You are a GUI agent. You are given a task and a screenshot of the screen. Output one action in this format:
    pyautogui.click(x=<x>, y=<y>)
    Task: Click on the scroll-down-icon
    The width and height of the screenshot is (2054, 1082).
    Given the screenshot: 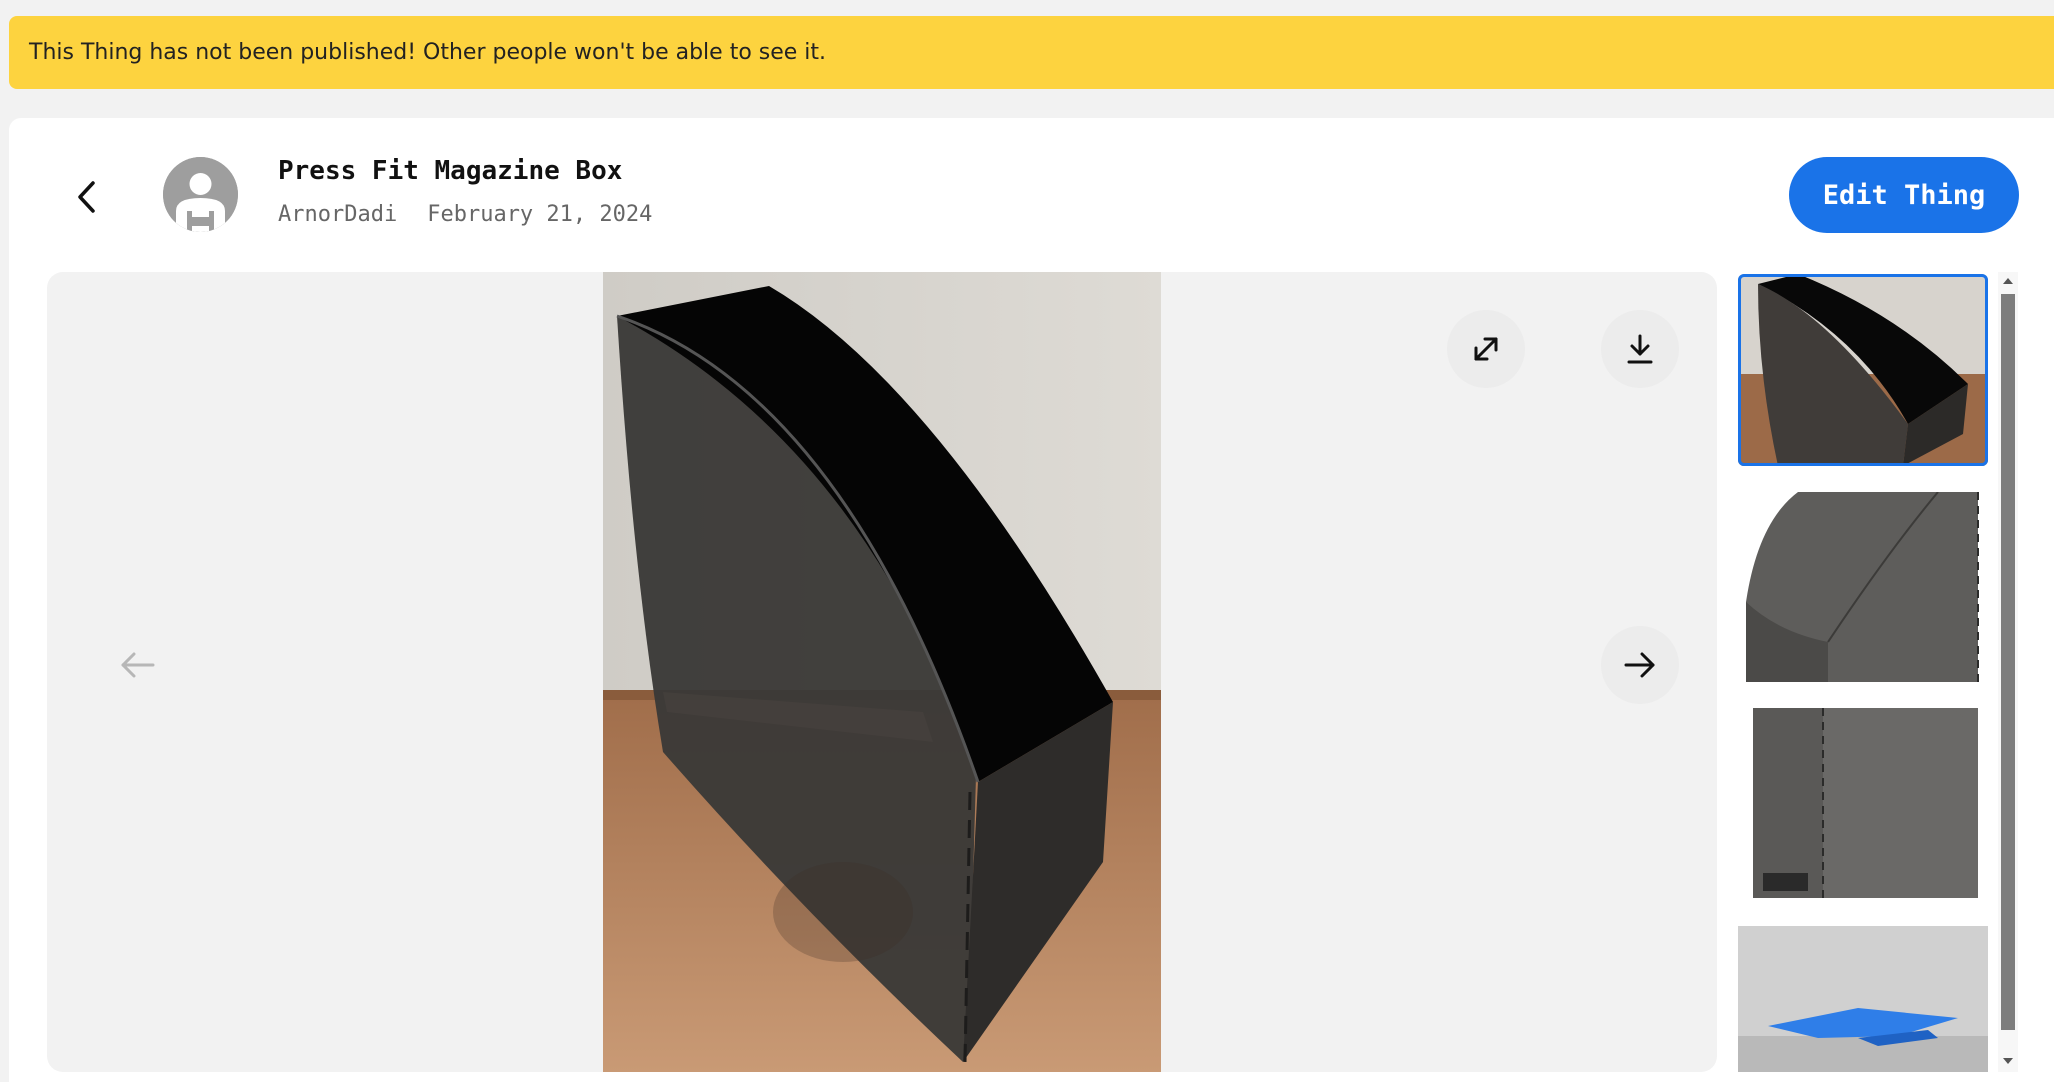 What is the action you would take?
    pyautogui.click(x=2008, y=1061)
    